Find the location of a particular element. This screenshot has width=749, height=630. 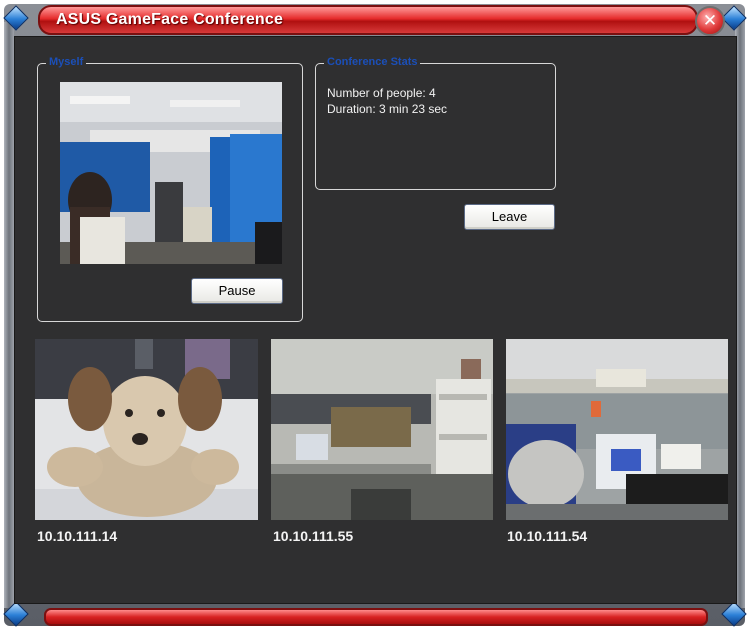

window-title: ASUS GameFace Conference is located at coordinates (170, 19).